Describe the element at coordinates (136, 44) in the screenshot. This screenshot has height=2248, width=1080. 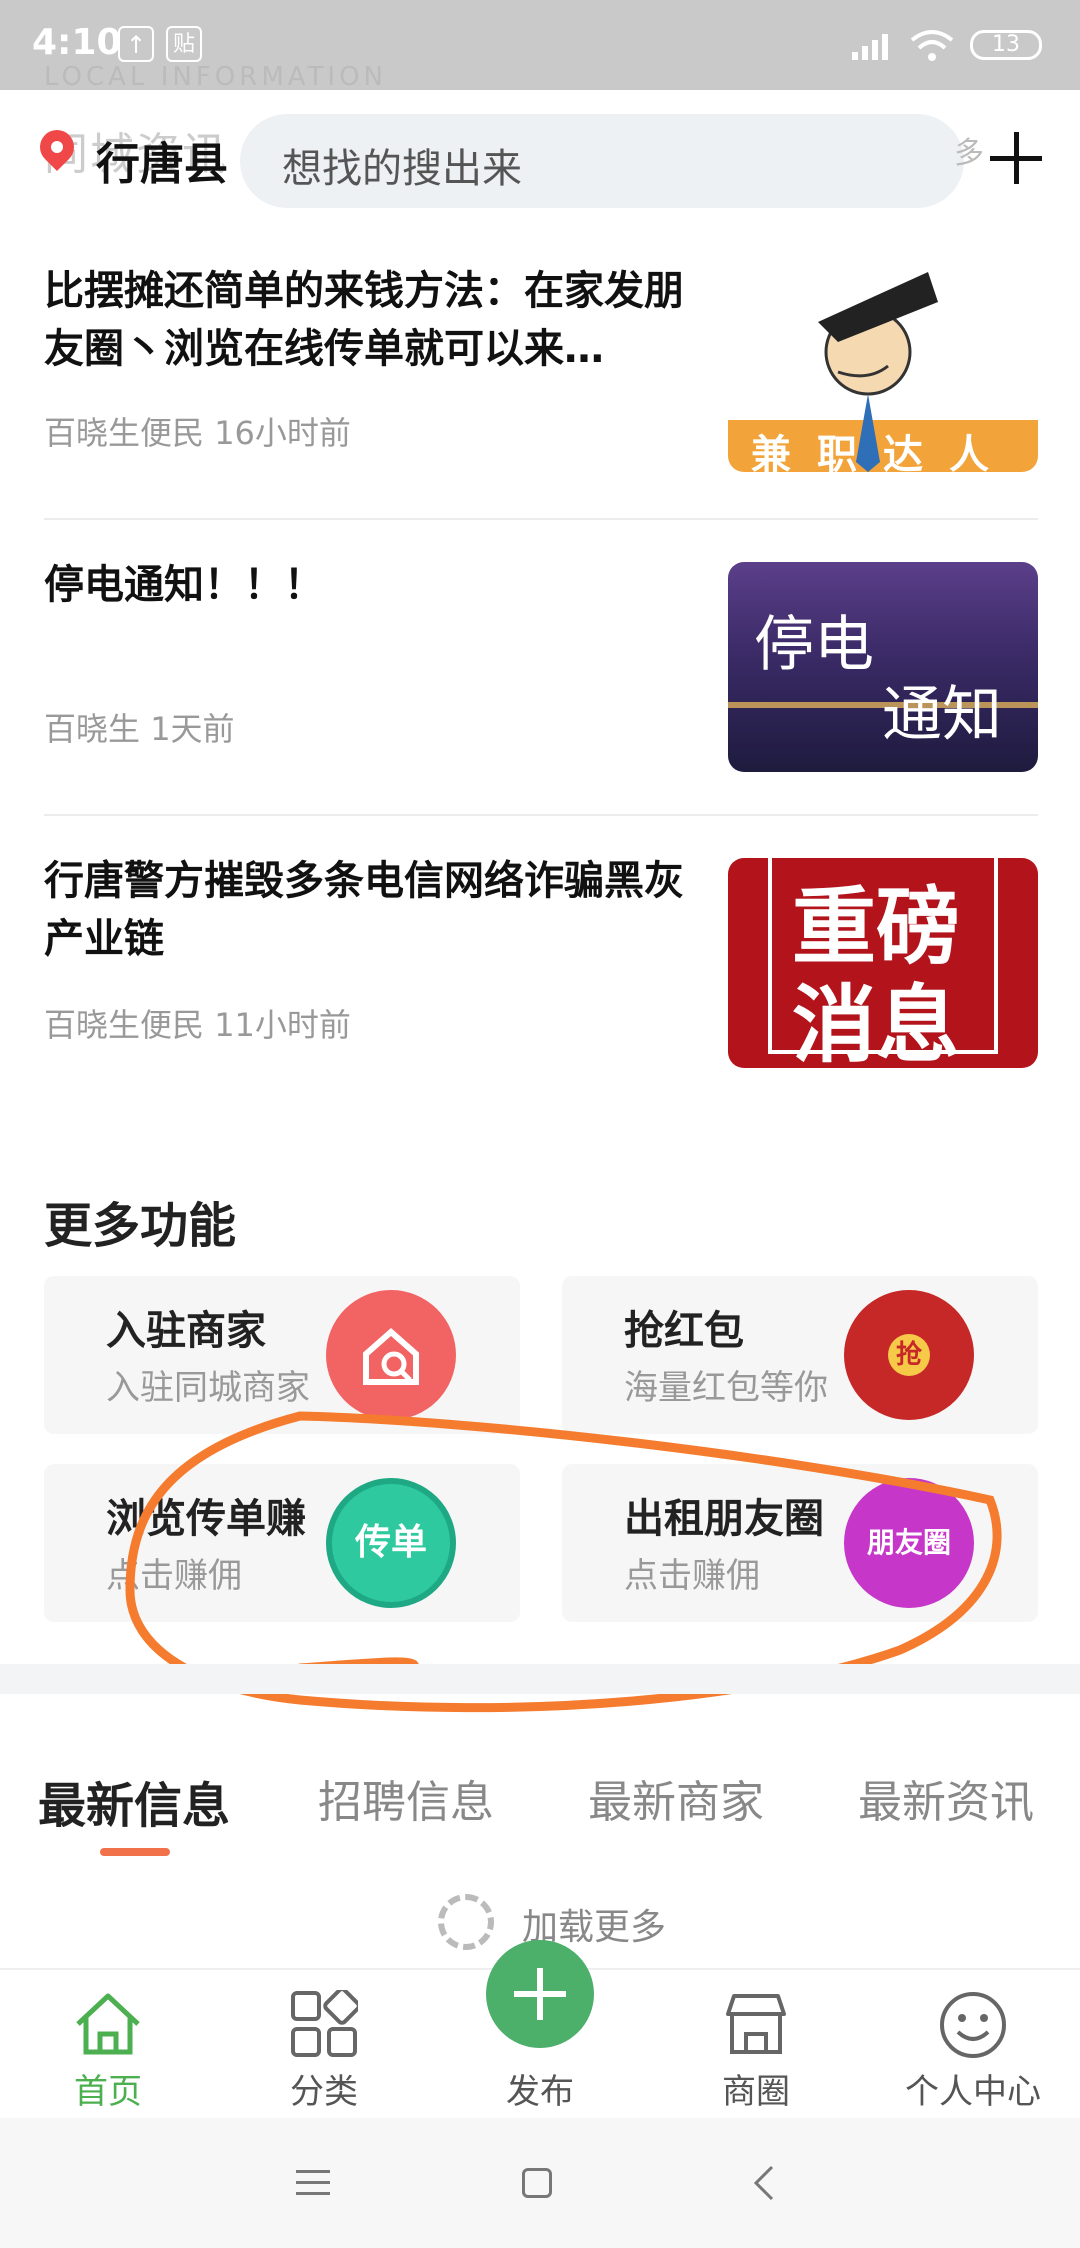
I see `upload-icon: ↑` at that location.